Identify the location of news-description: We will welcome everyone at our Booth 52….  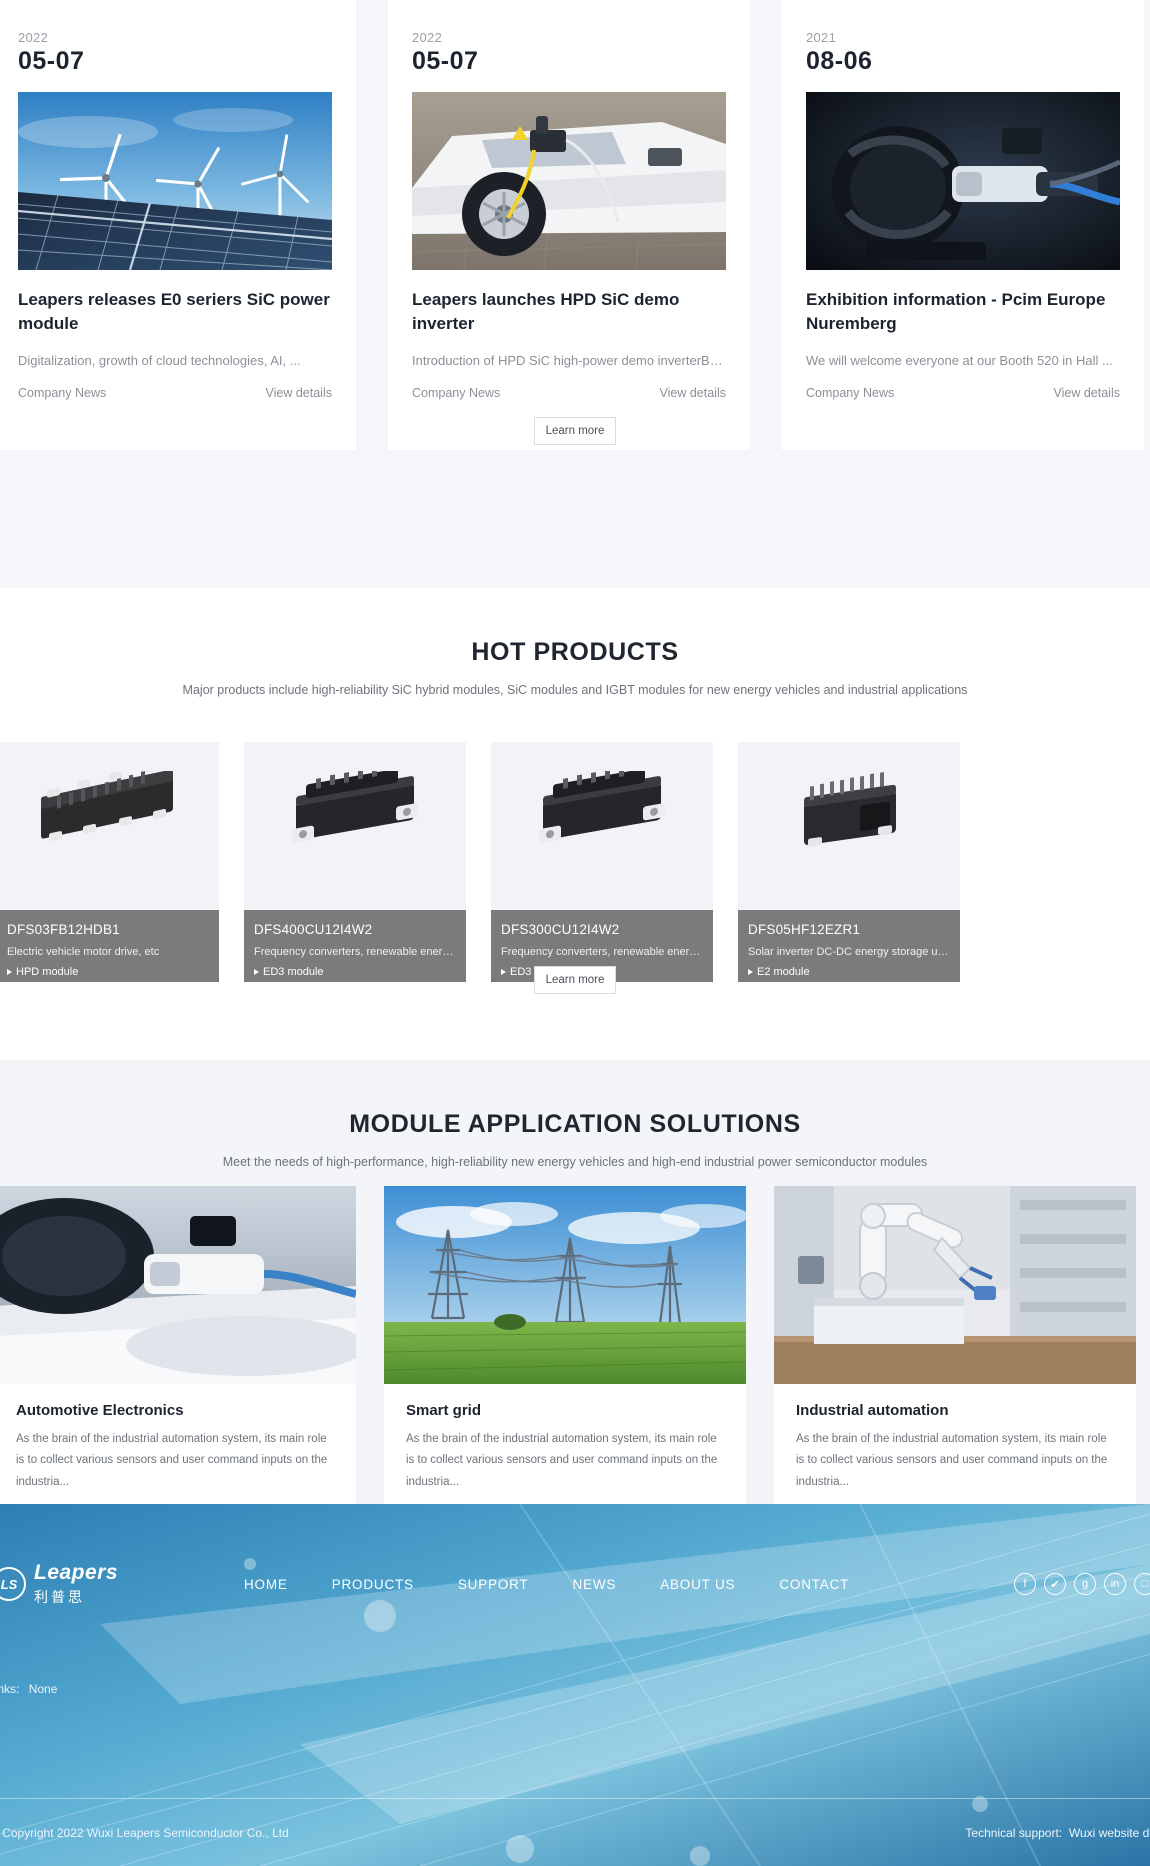
(959, 361).